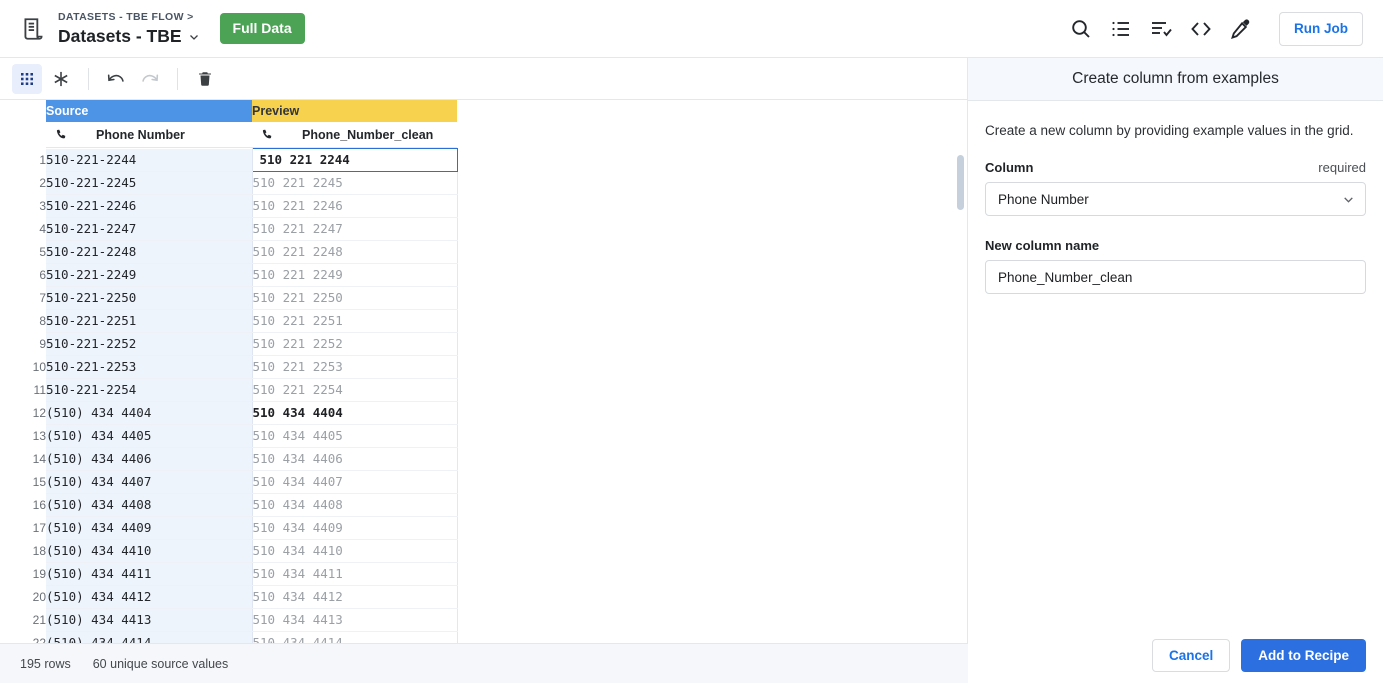 The height and width of the screenshot is (683, 1383). I want to click on table-row: 6 510-221-2249 510 221 2249, so click(229, 275).